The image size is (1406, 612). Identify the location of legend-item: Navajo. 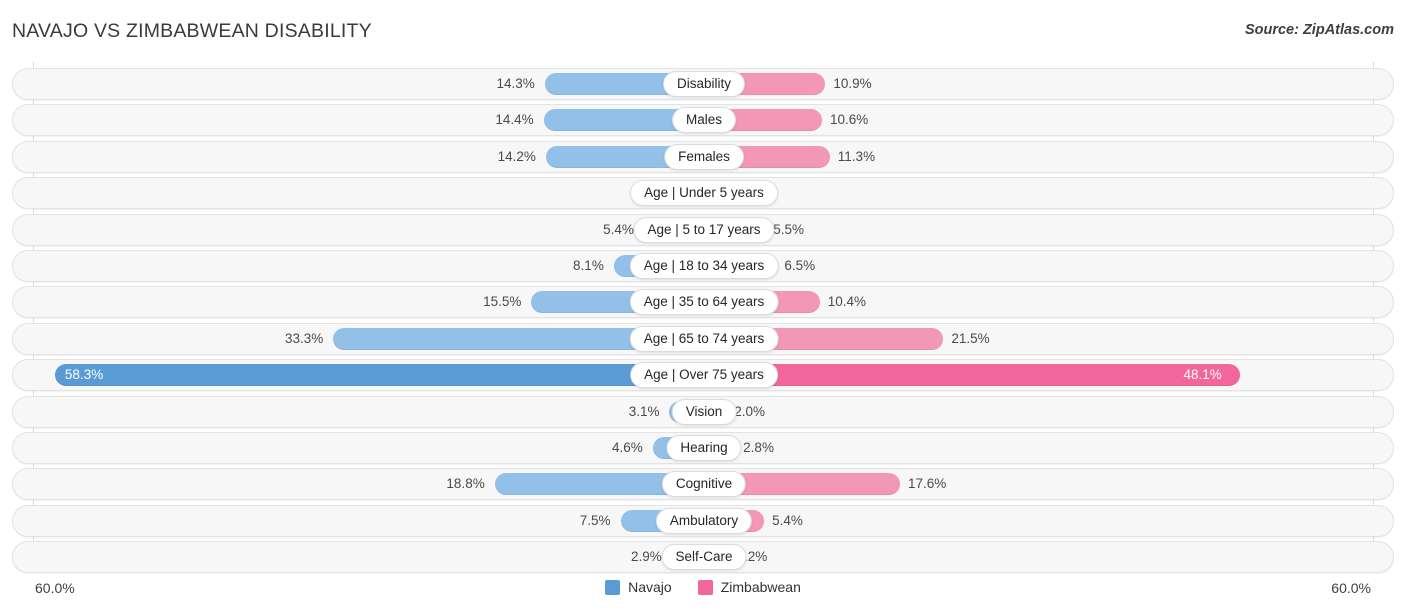
(638, 587).